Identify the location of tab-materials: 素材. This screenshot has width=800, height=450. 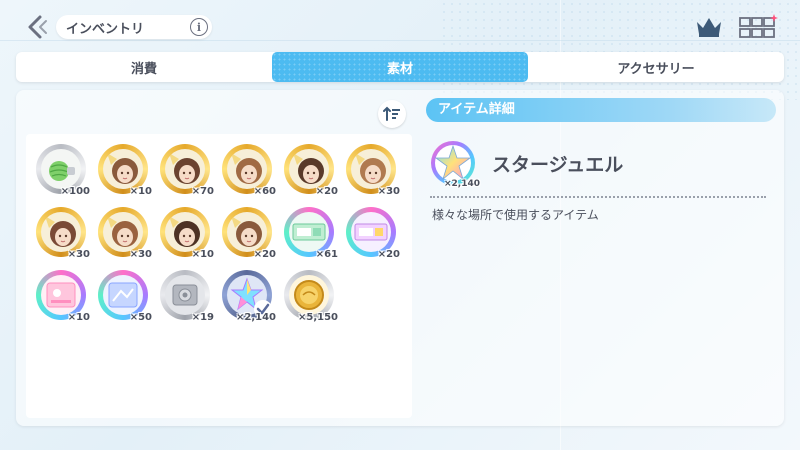
(400, 67).